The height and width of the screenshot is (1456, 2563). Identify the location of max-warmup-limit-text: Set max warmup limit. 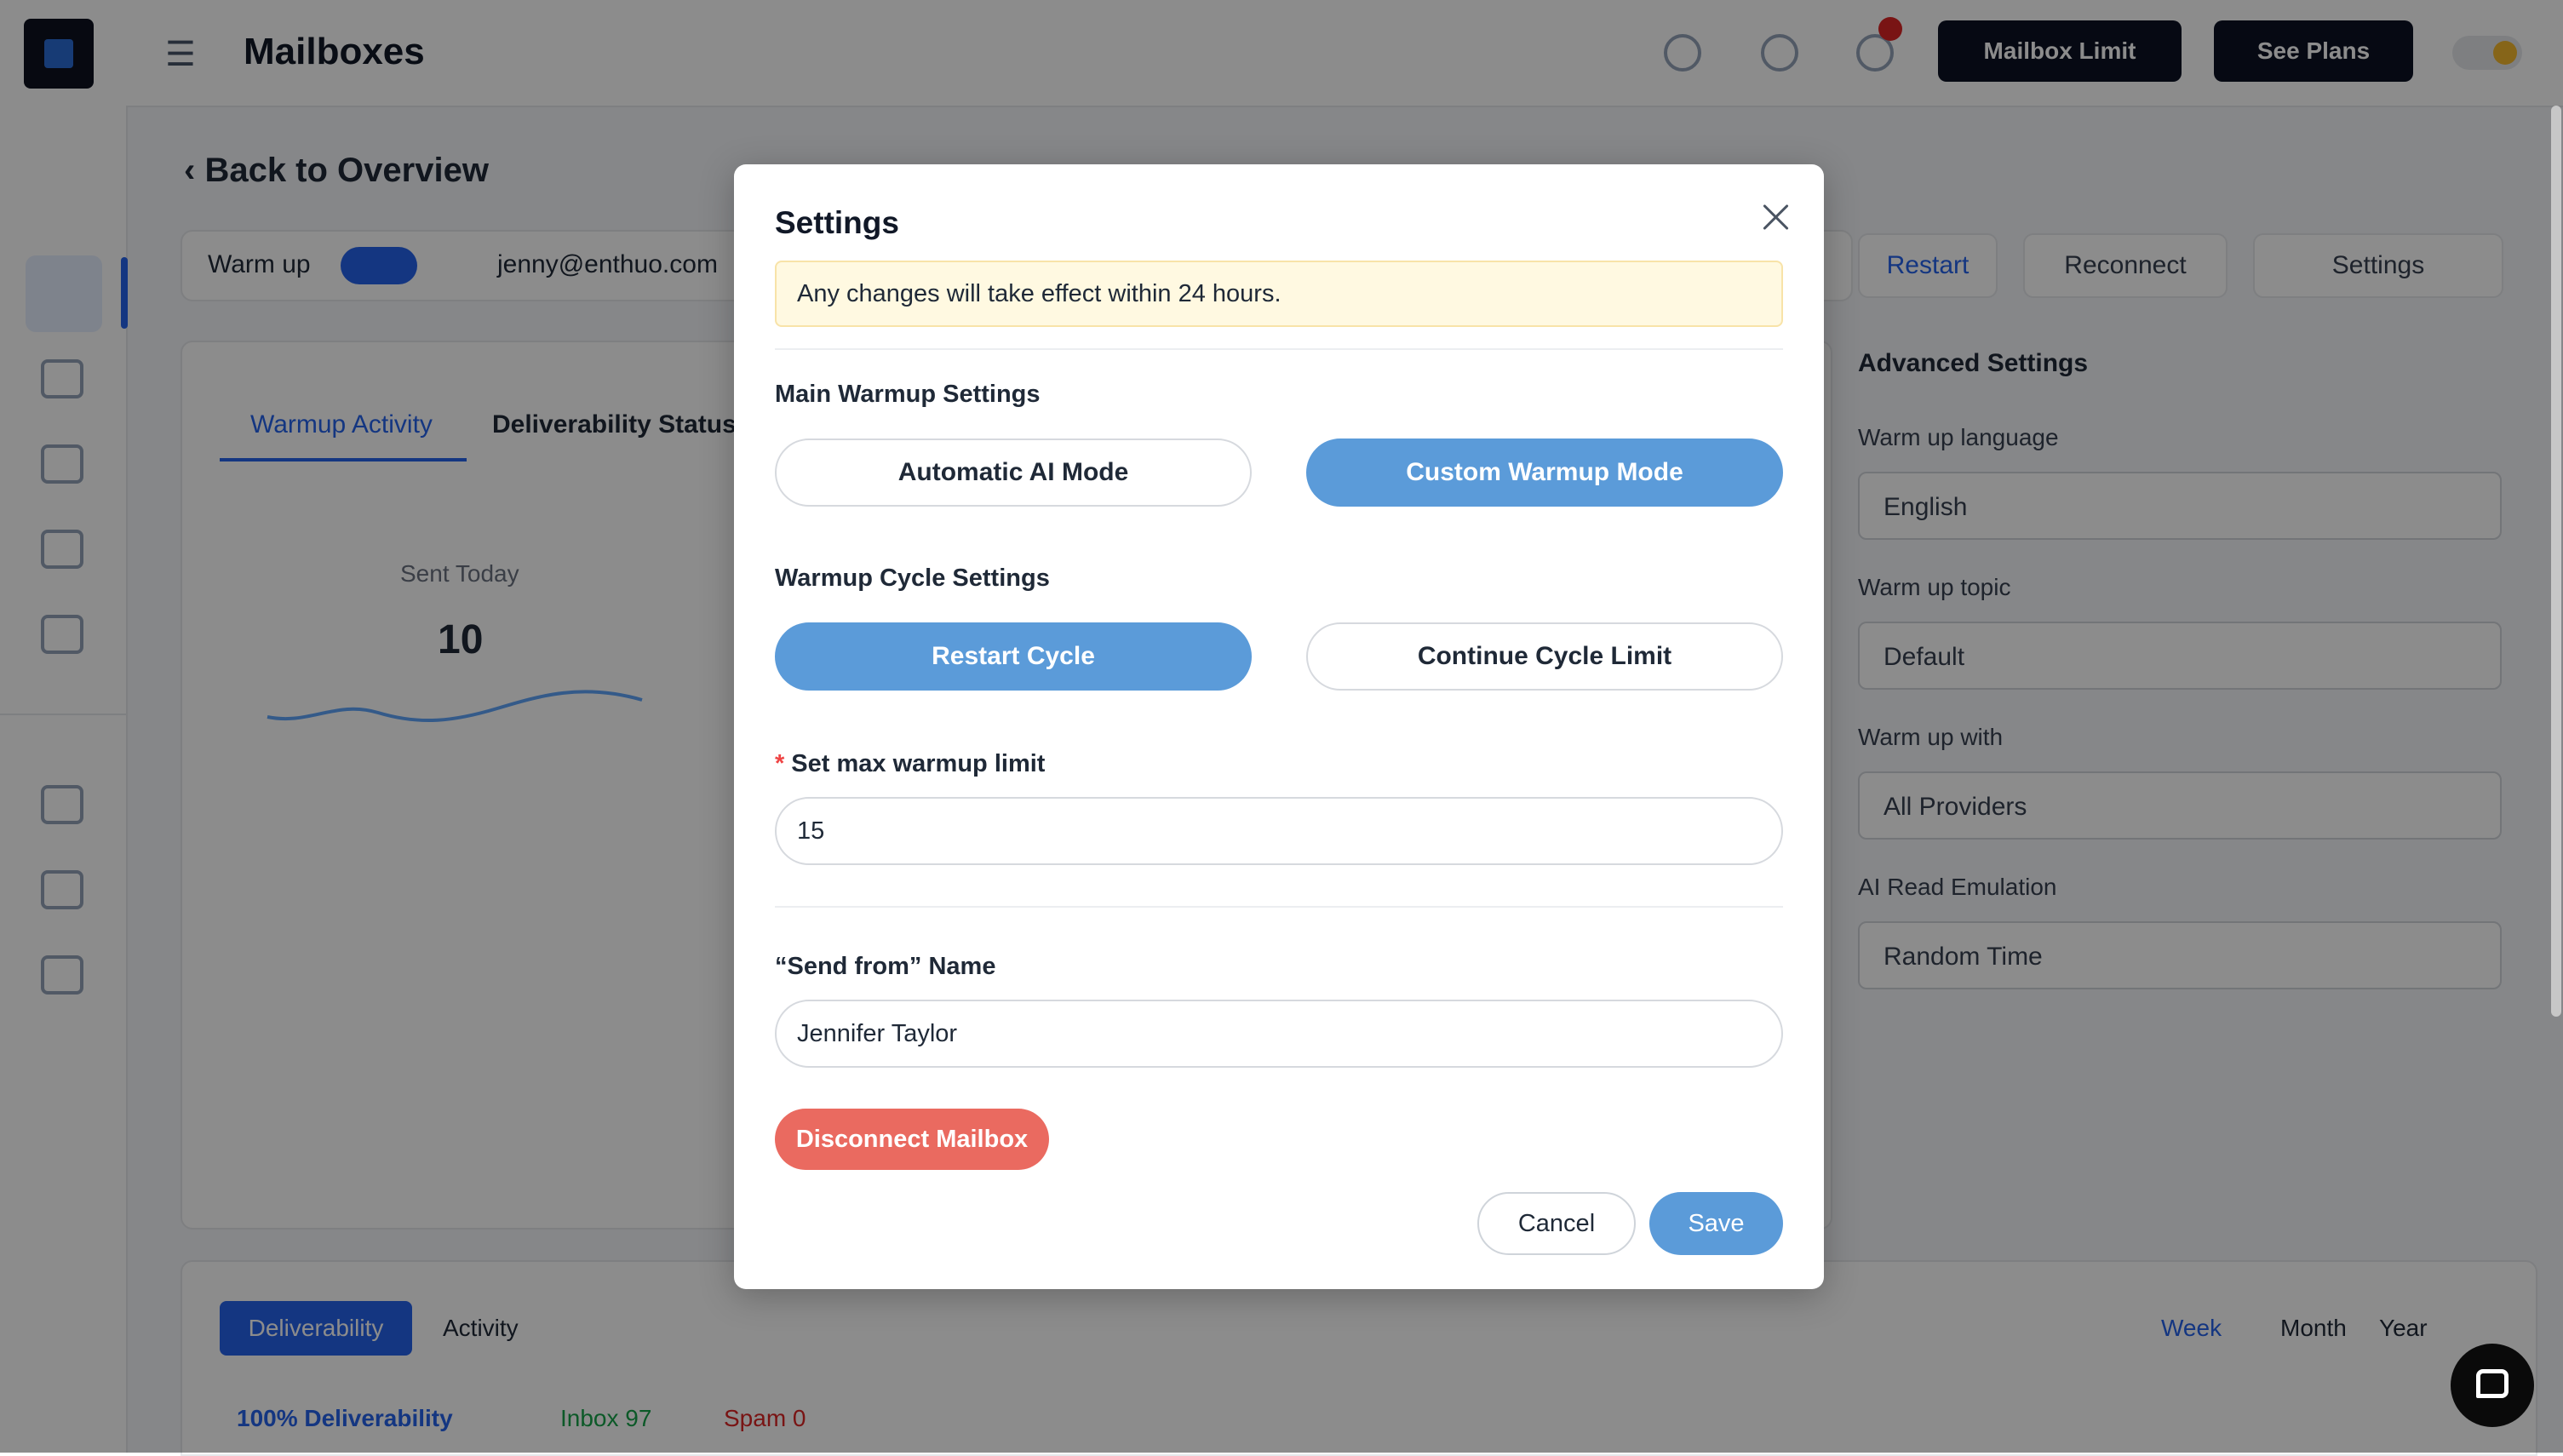
(919, 763).